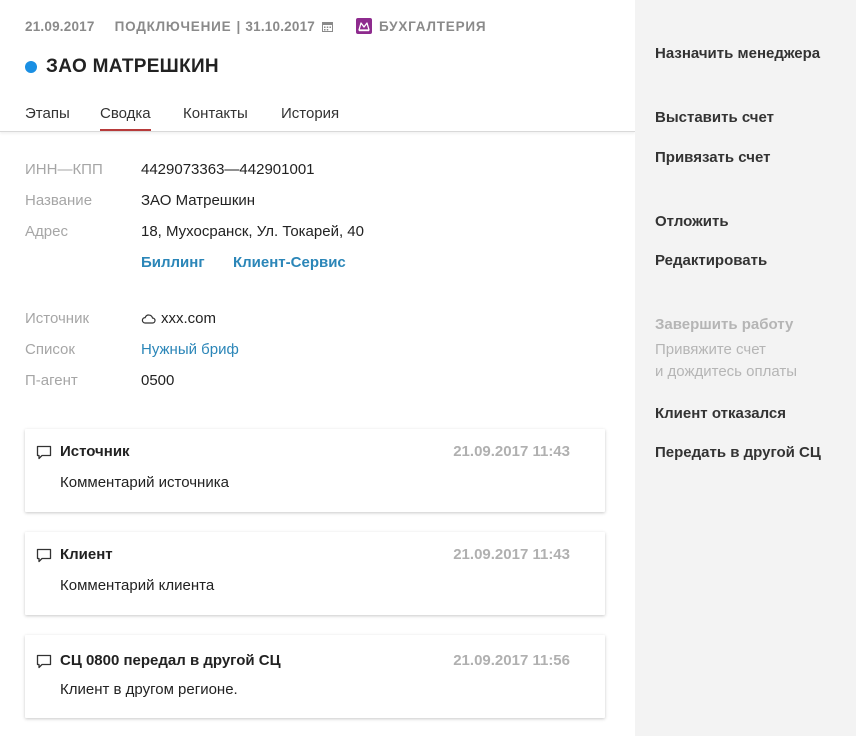  I want to click on finish-hint-line2: и дождитесь оплаты, so click(726, 371).